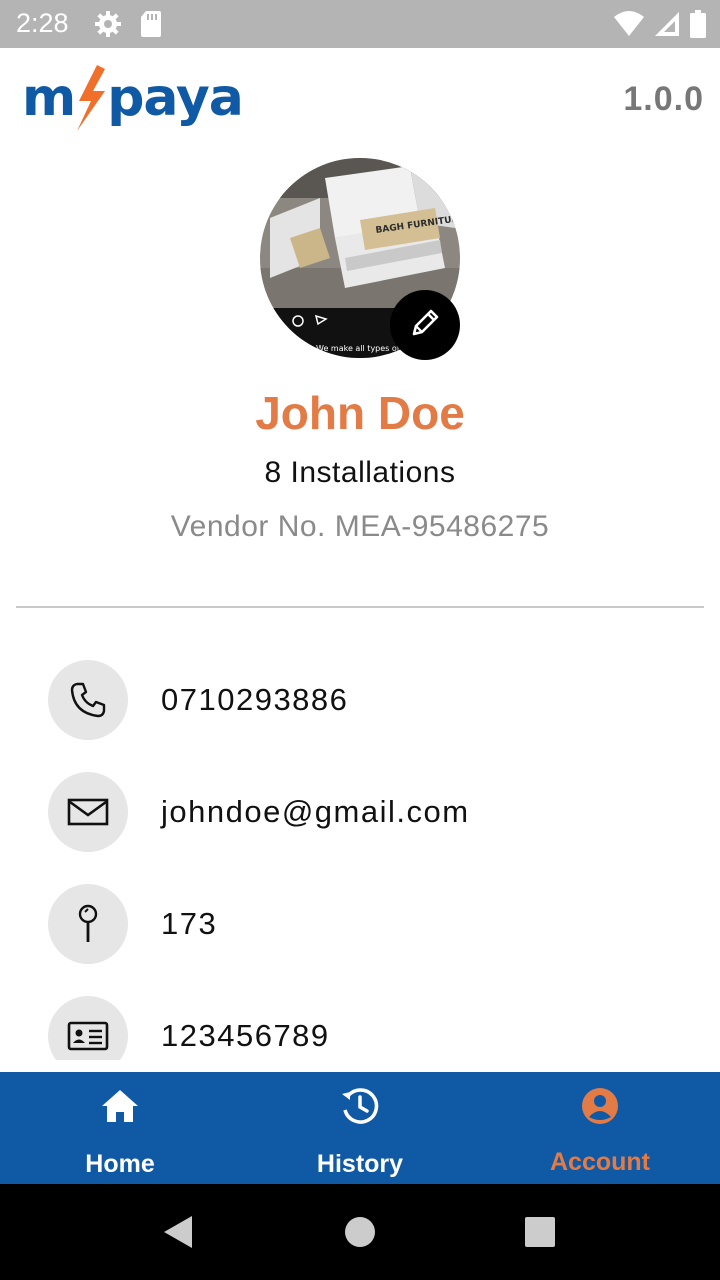  I want to click on lightning-bolt-icon, so click(91, 98).